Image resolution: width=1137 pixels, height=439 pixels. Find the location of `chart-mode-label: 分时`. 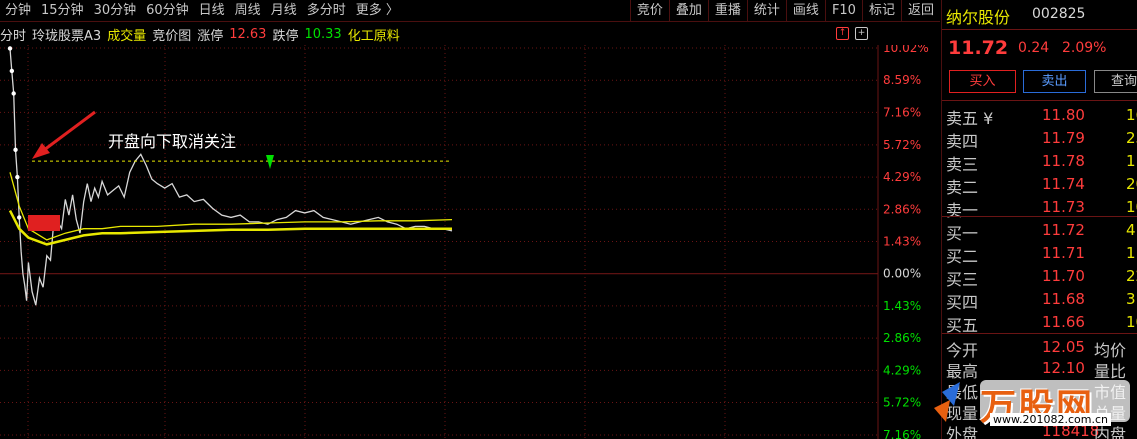

chart-mode-label: 分时 is located at coordinates (13, 36).